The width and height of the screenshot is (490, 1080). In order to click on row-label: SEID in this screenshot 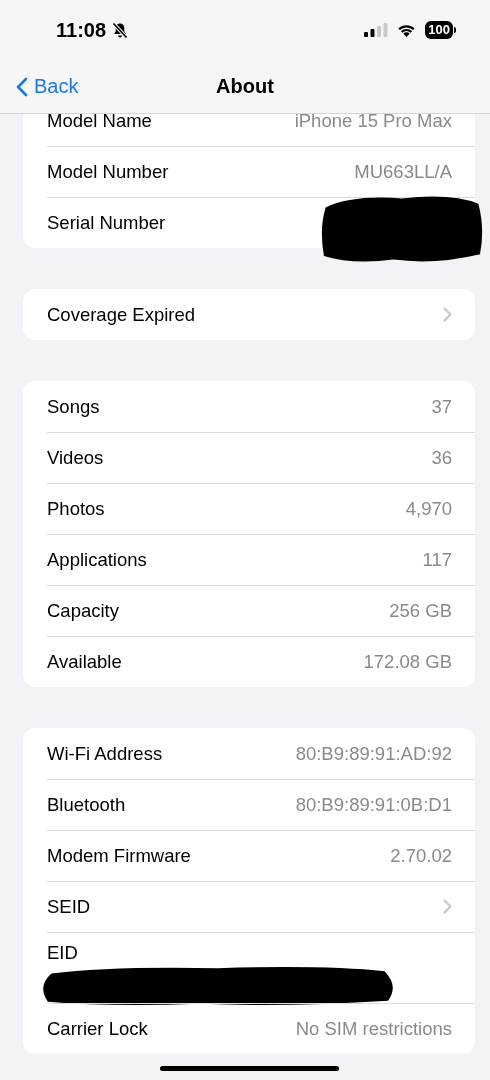, I will do `click(69, 906)`.